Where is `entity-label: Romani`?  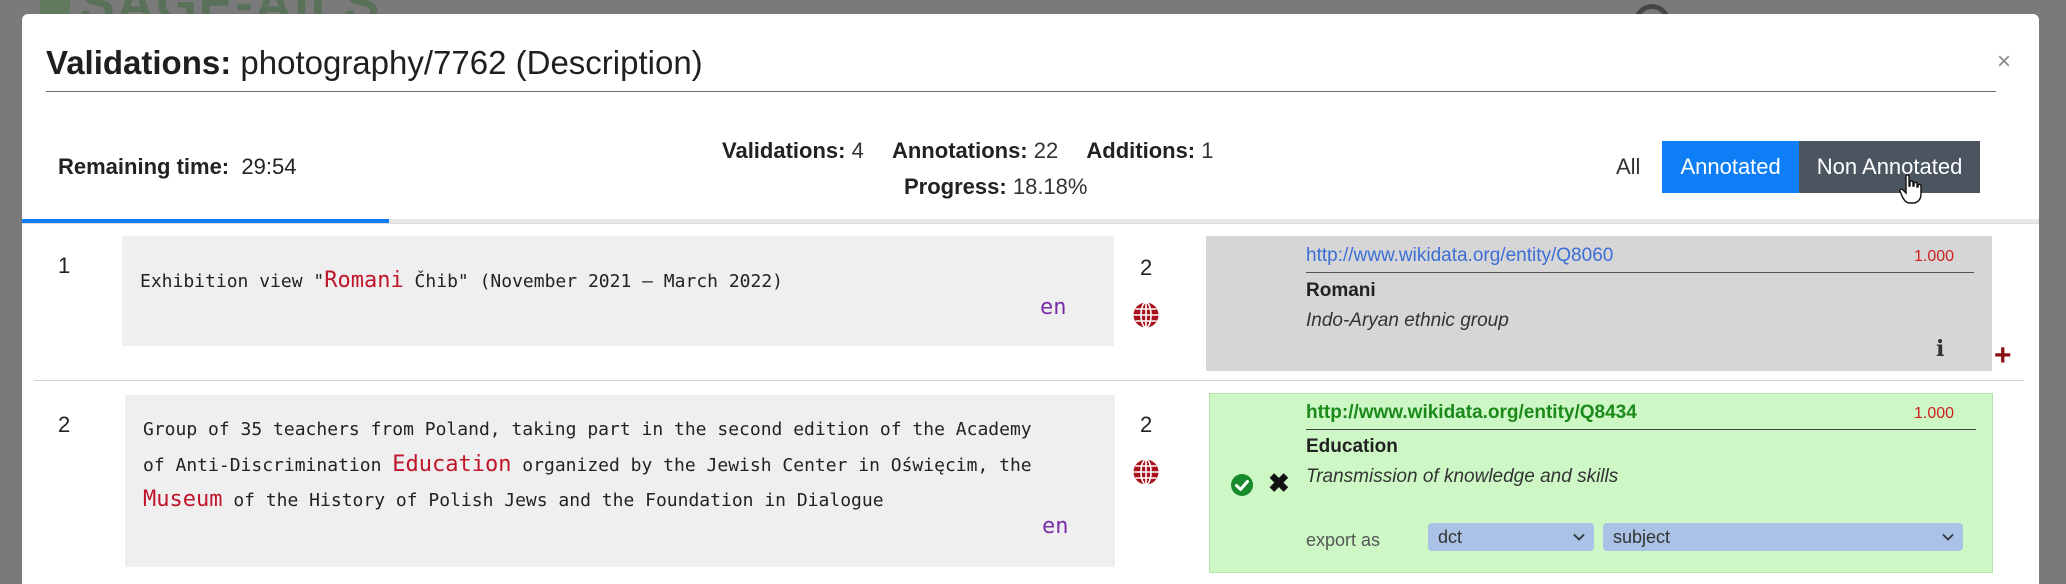
entity-label: Romani is located at coordinates (1341, 290).